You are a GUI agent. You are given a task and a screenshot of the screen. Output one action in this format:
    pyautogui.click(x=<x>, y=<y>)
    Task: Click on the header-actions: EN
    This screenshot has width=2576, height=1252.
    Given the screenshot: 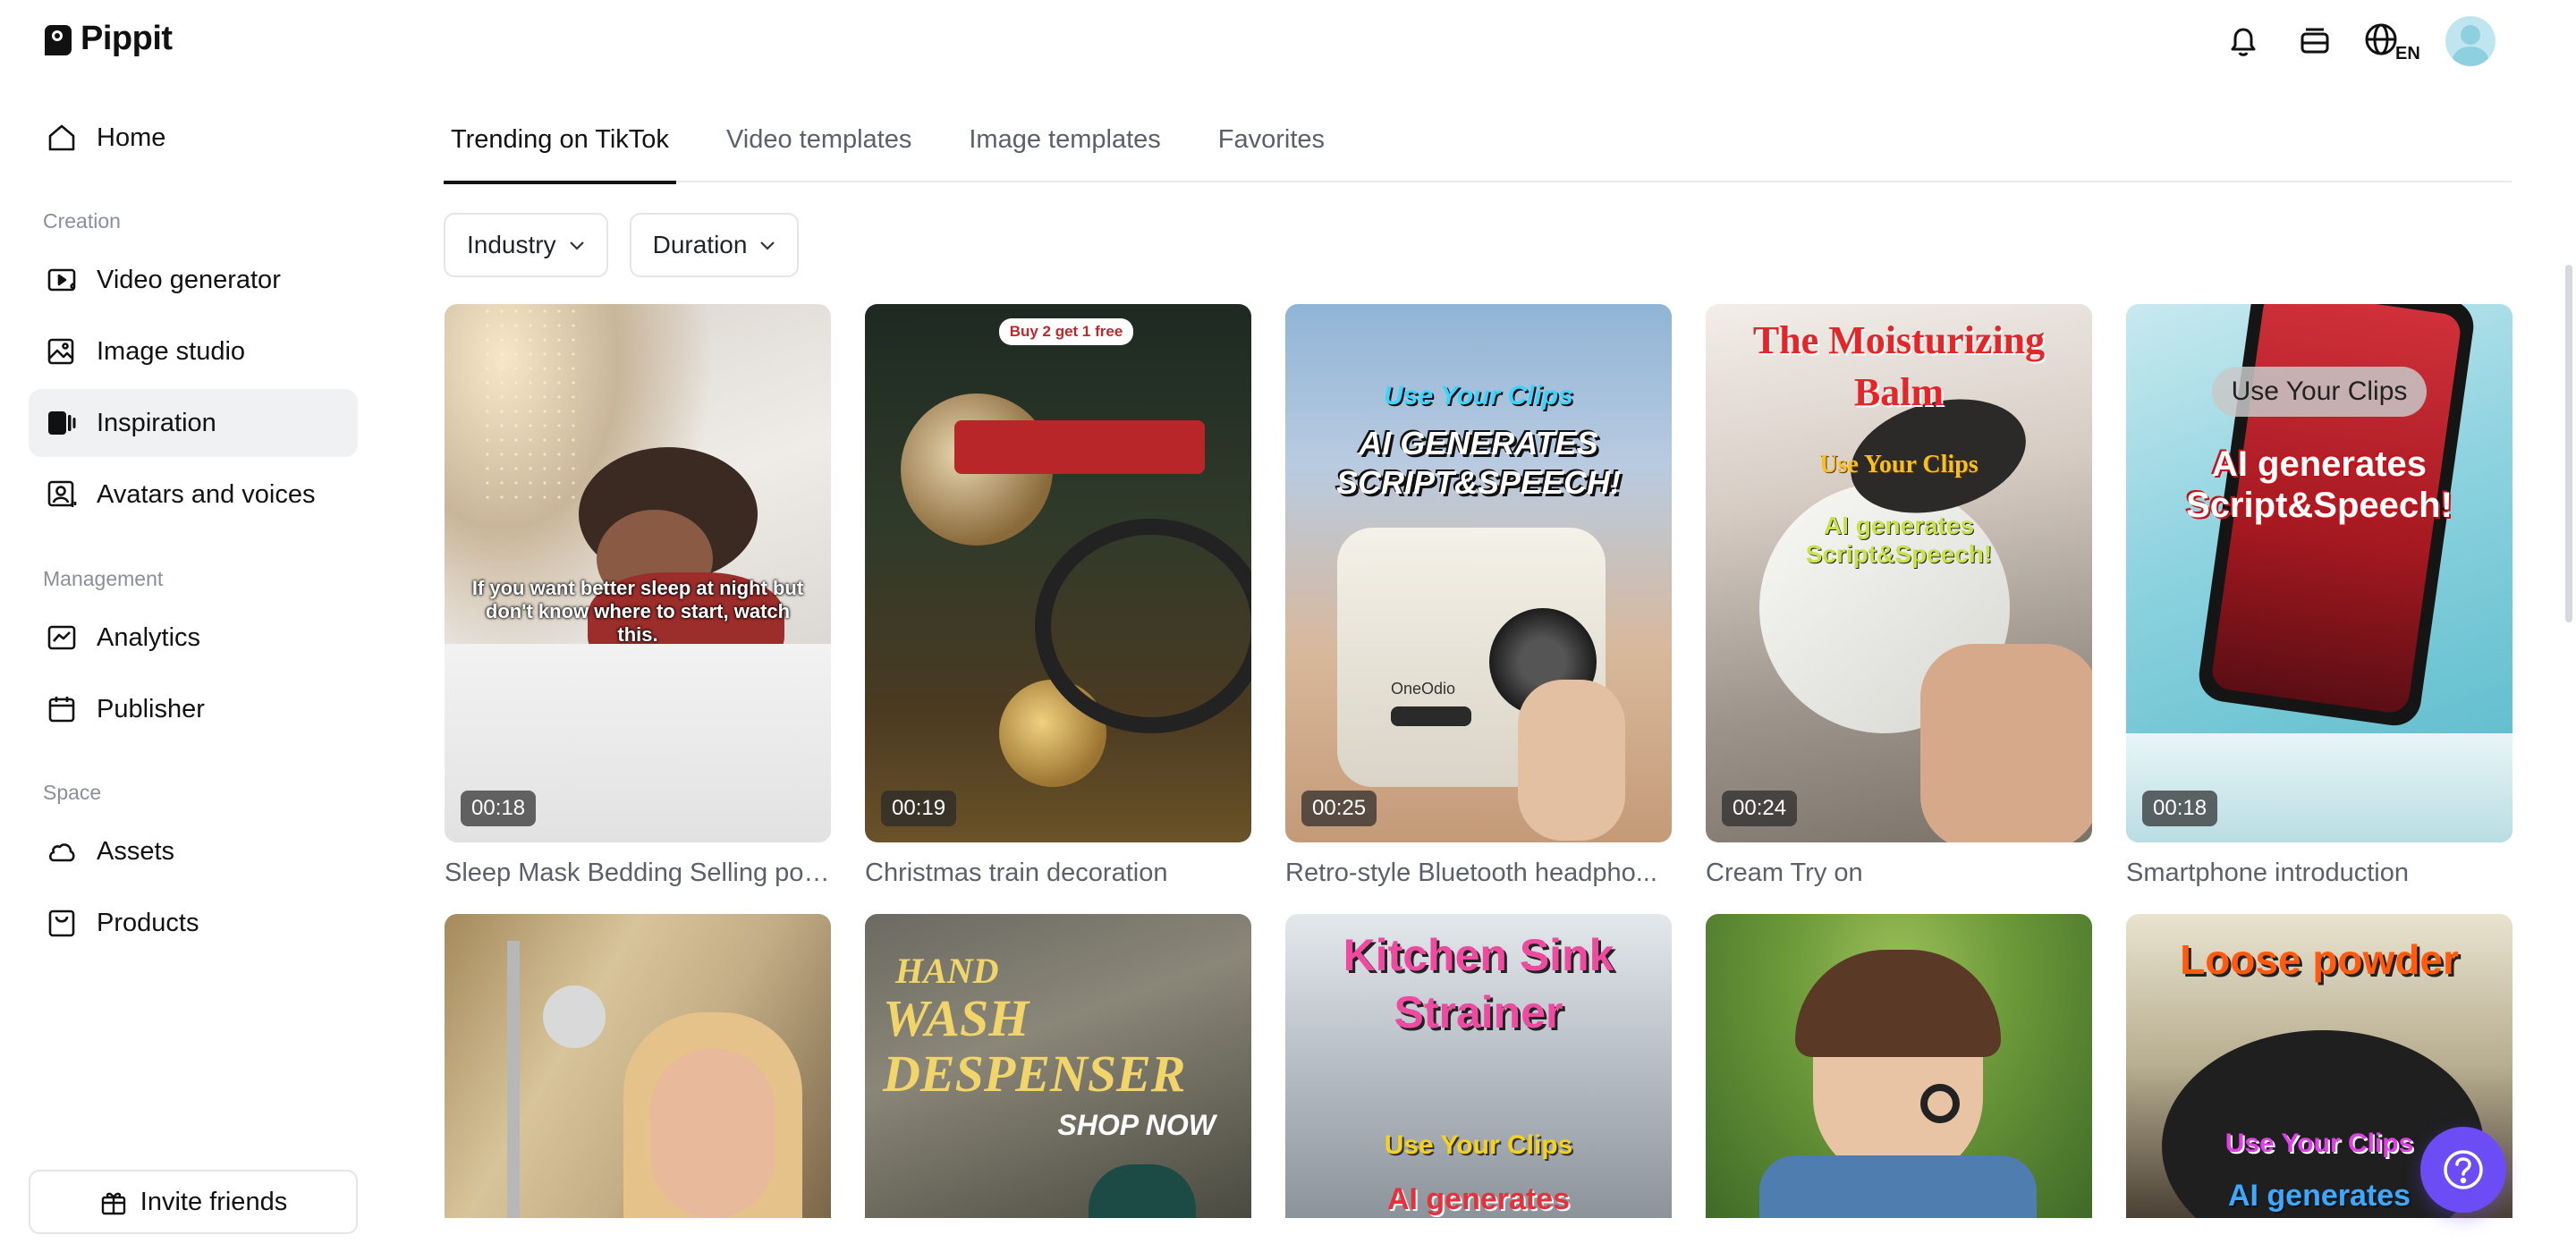 What is the action you would take?
    pyautogui.click(x=2358, y=41)
    